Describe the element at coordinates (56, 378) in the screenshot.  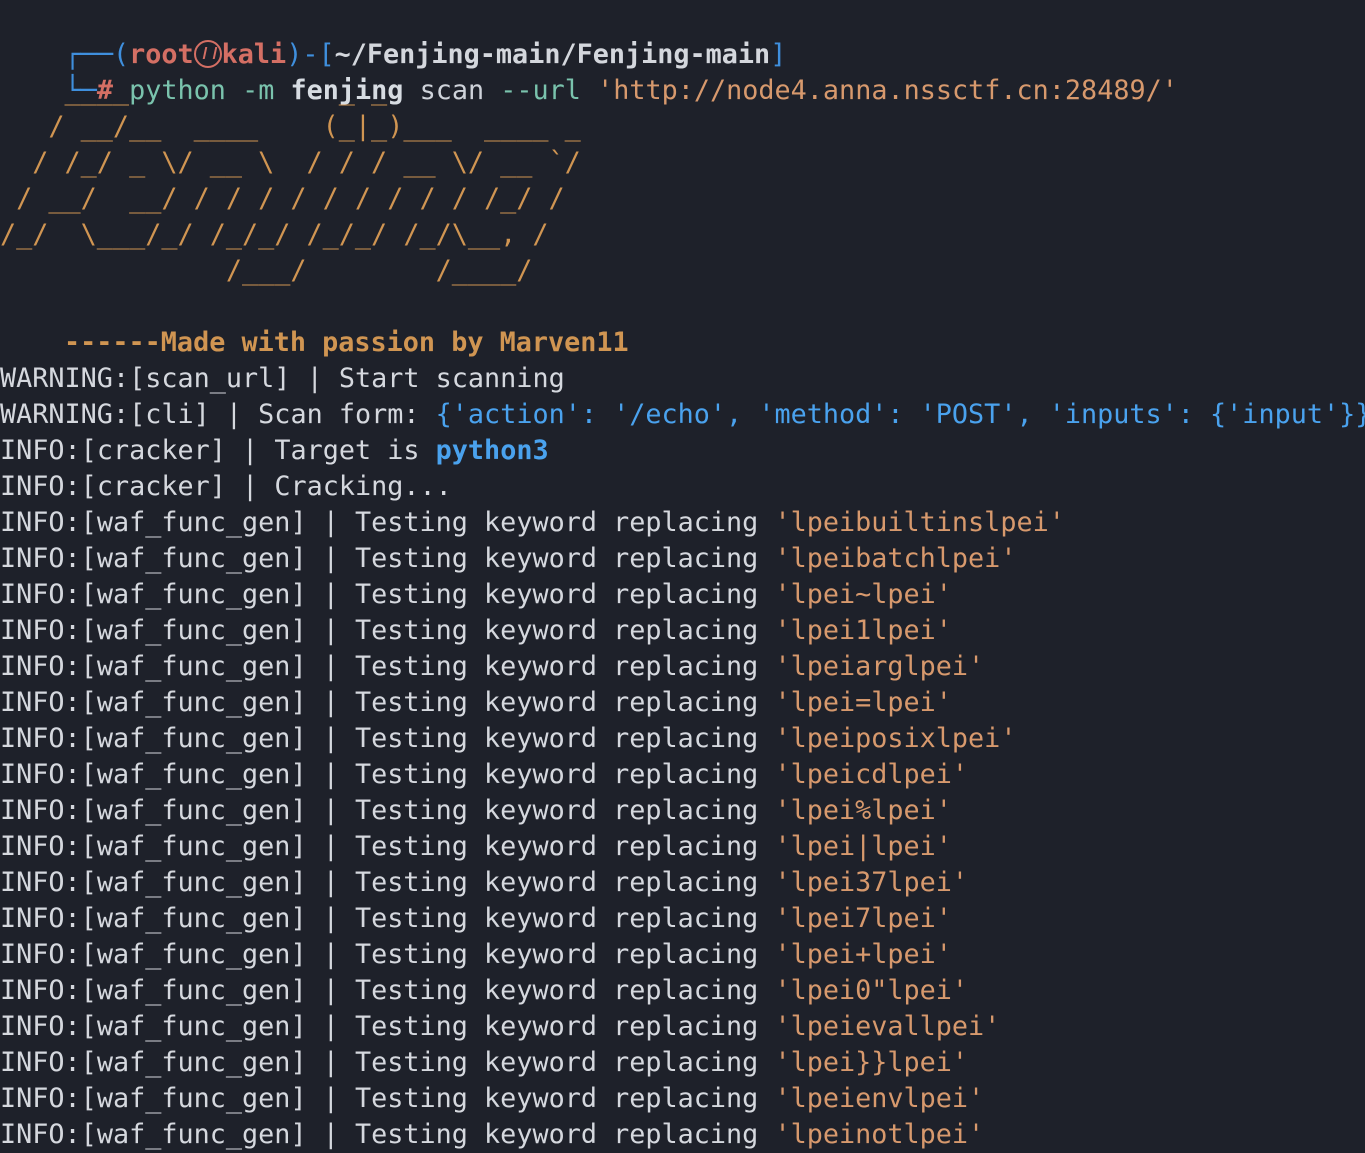
I see `log-level: WARNING` at that location.